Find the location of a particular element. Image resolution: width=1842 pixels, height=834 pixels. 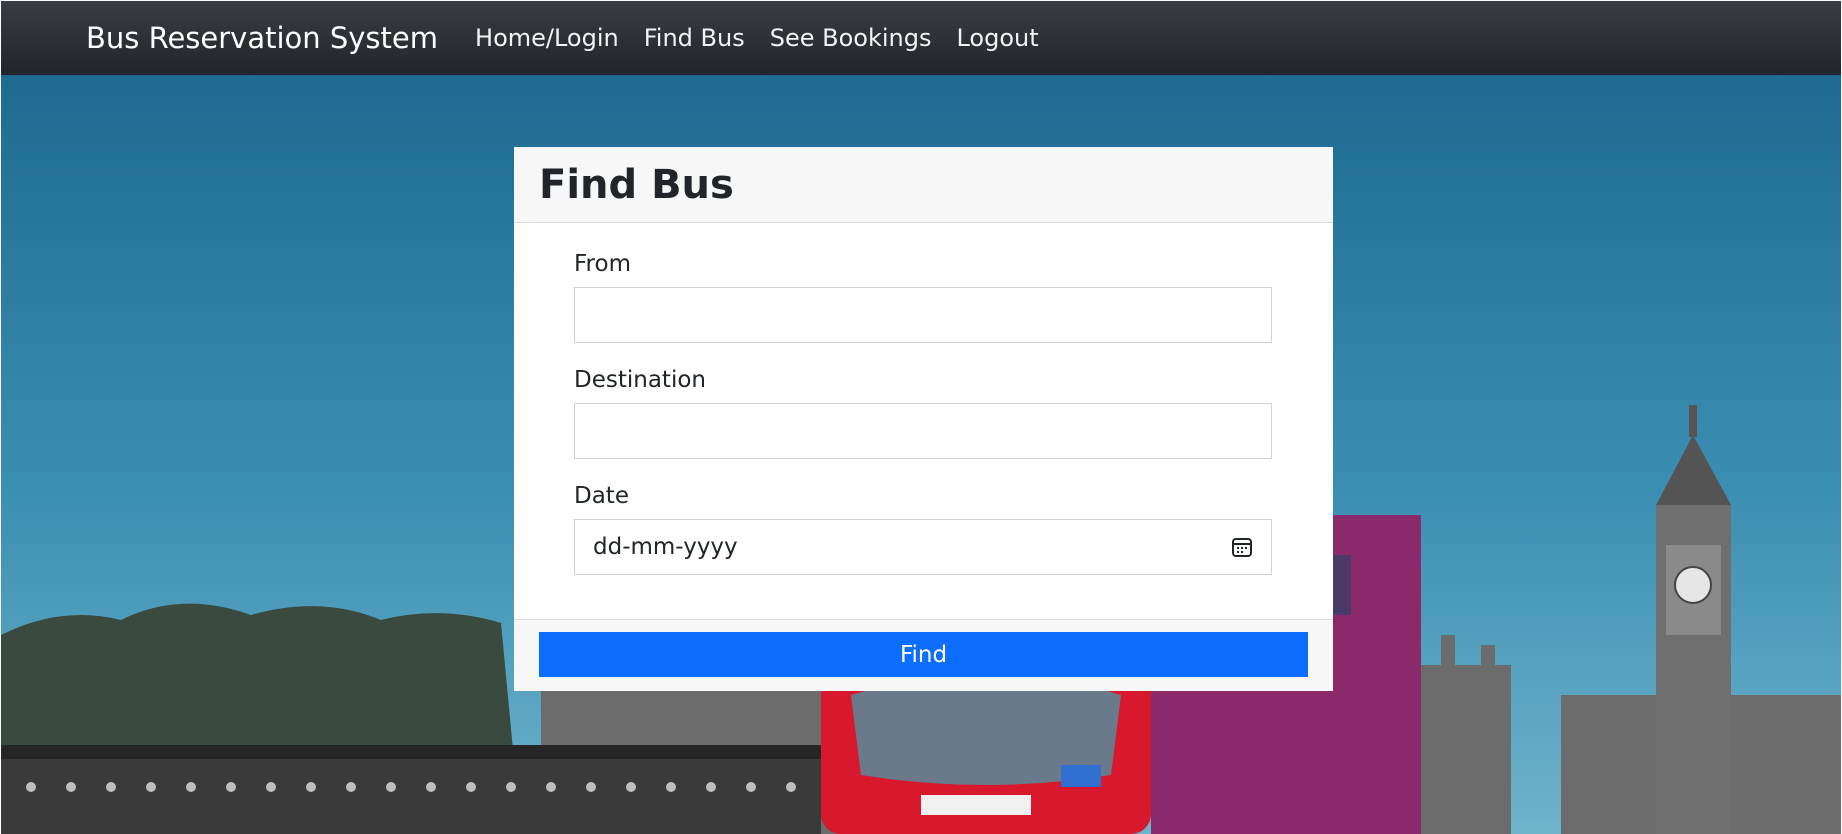

card-title: Find Bus is located at coordinates (636, 184).